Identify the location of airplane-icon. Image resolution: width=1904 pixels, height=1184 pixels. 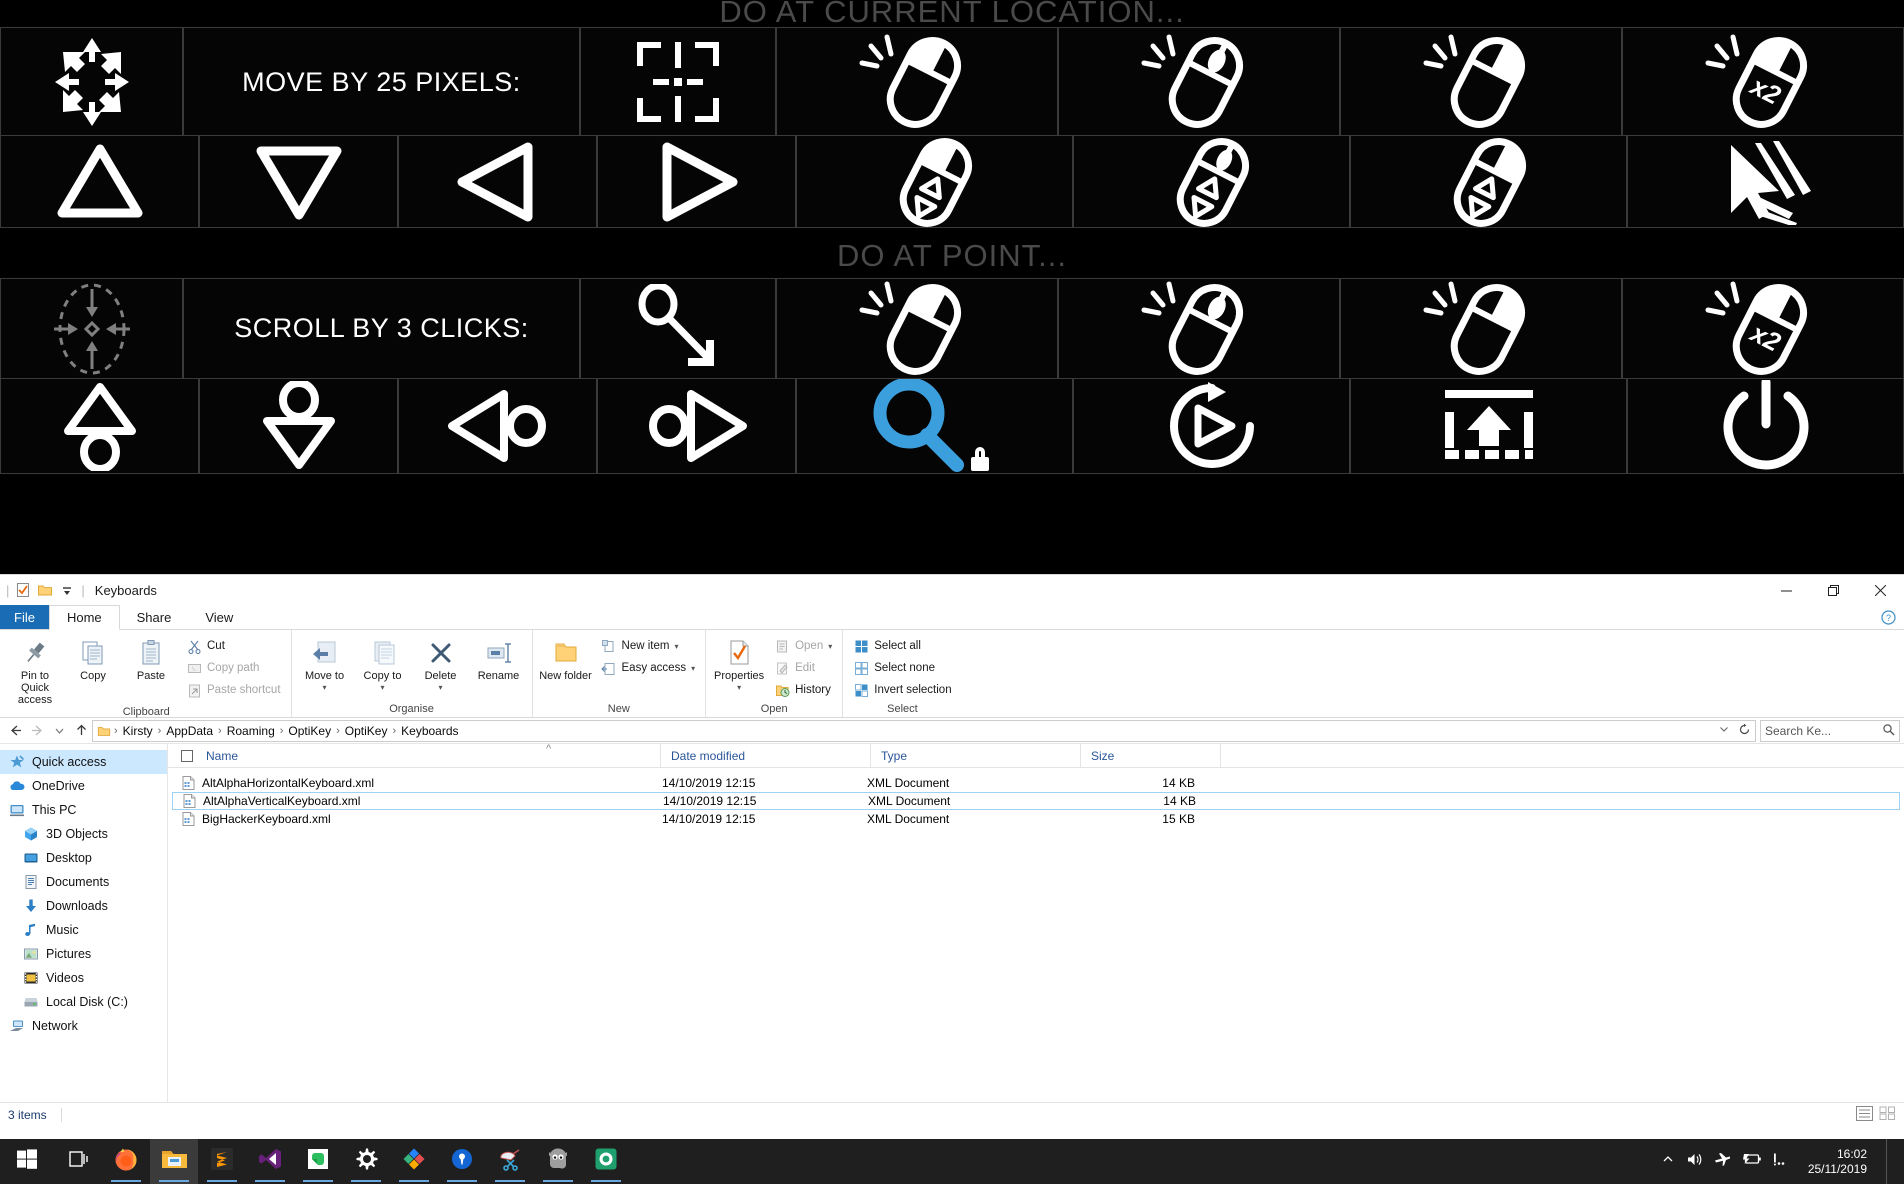
(1722, 1162).